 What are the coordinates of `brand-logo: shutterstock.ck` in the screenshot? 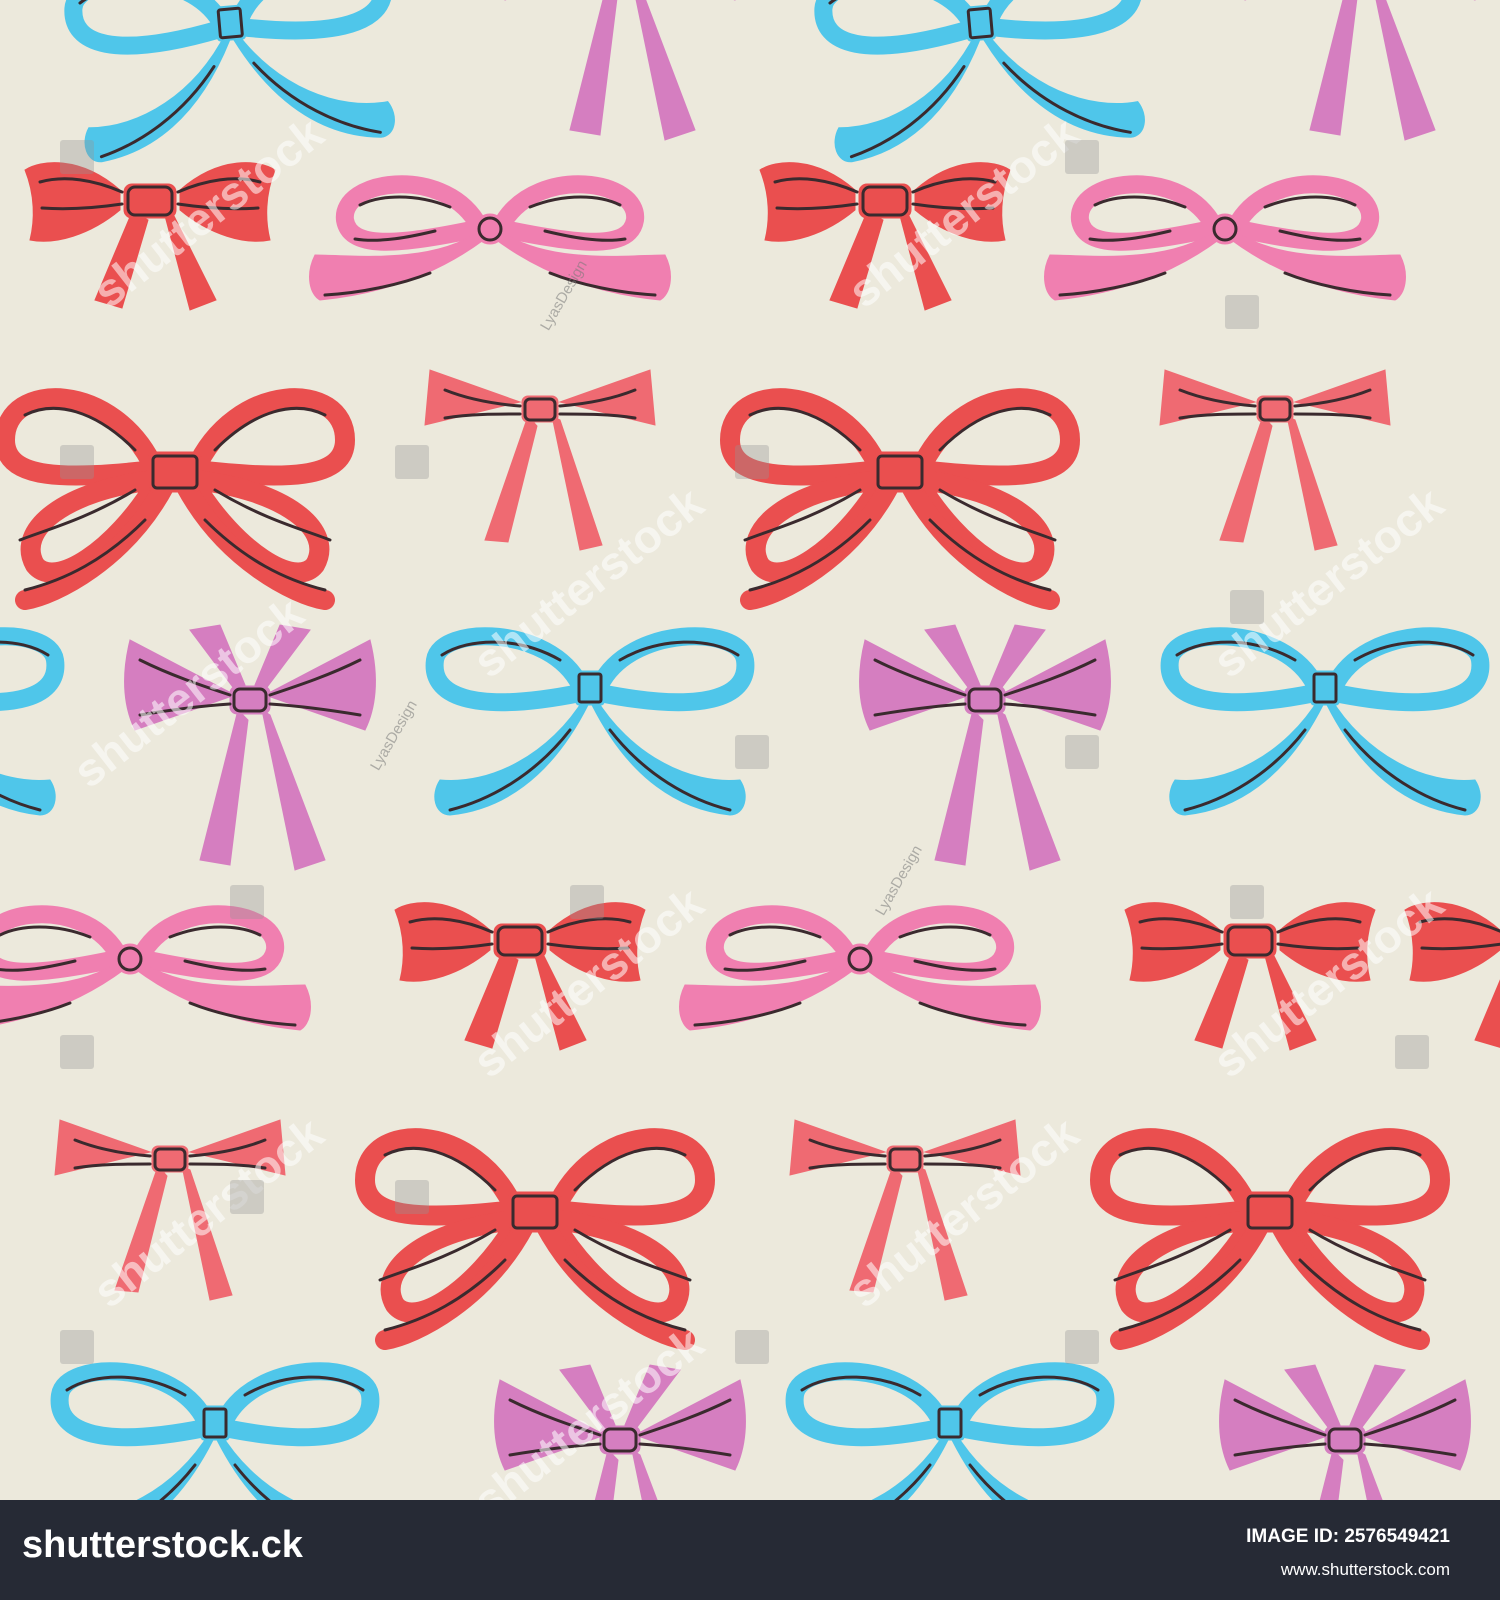 It's located at (162, 1545).